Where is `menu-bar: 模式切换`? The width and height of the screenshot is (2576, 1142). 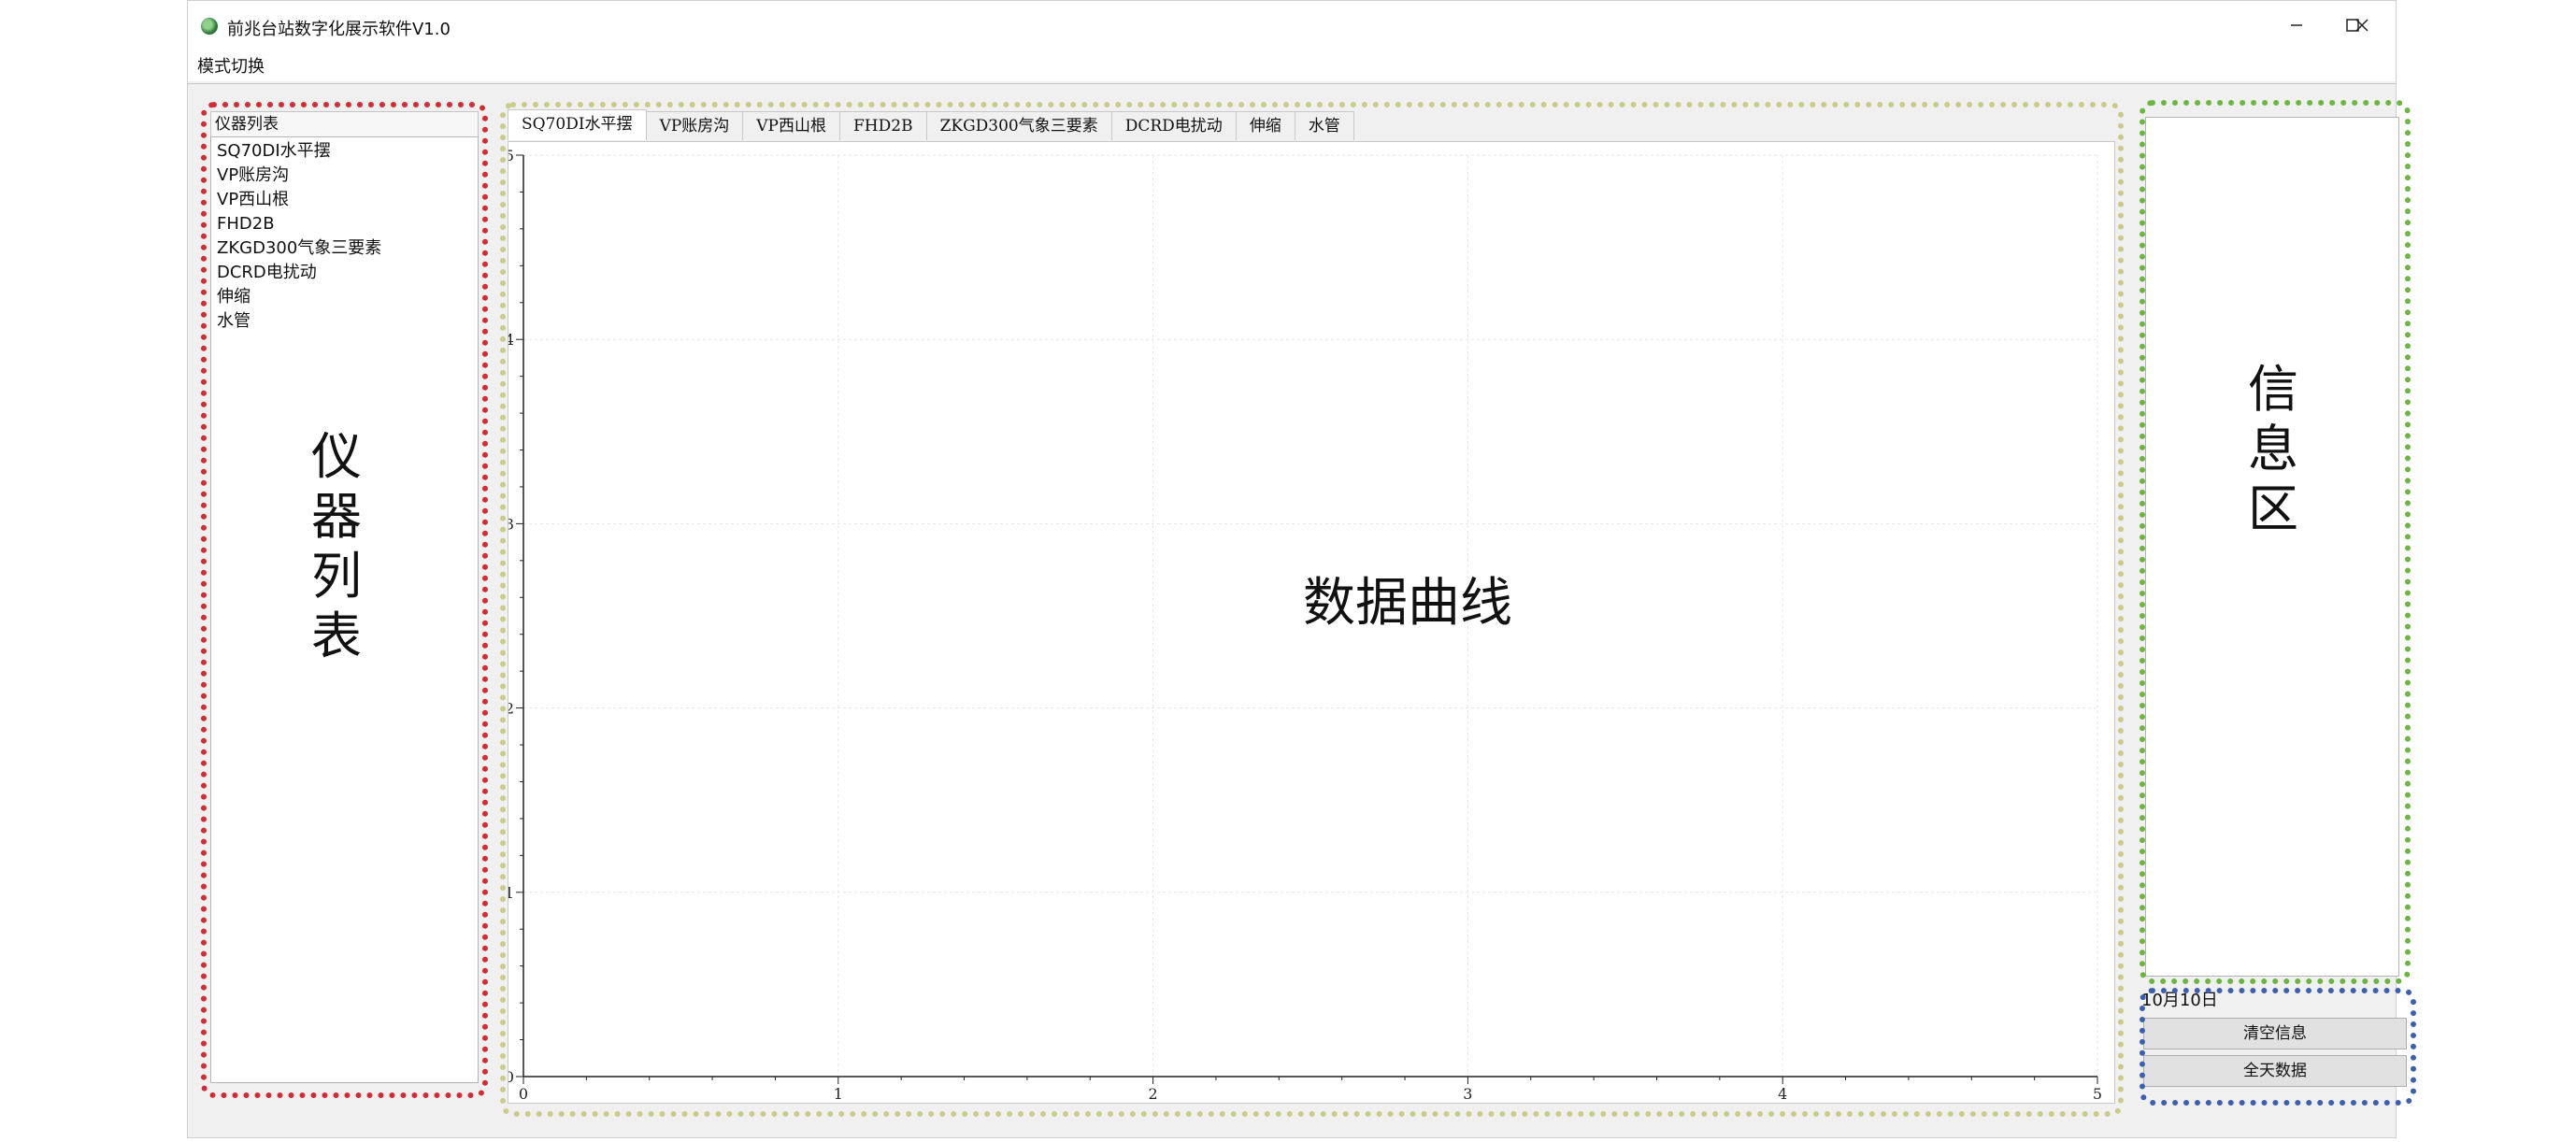
menu-bar: 模式切换 is located at coordinates (1292, 67).